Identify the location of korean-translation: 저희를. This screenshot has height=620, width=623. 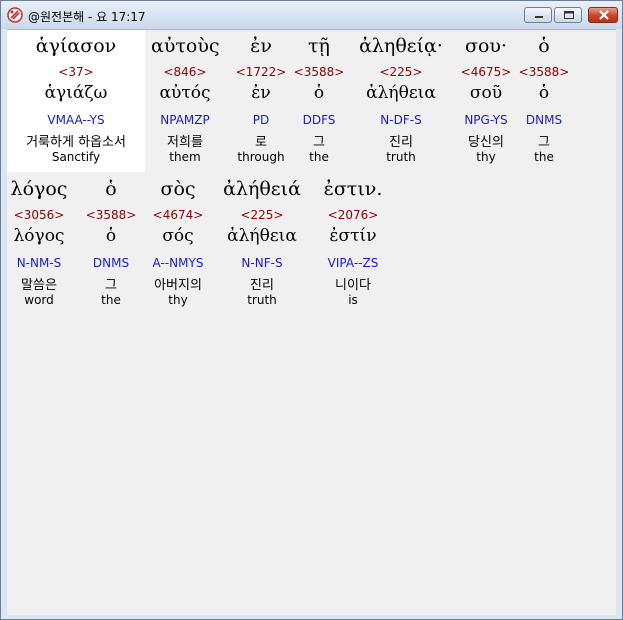
(185, 142).